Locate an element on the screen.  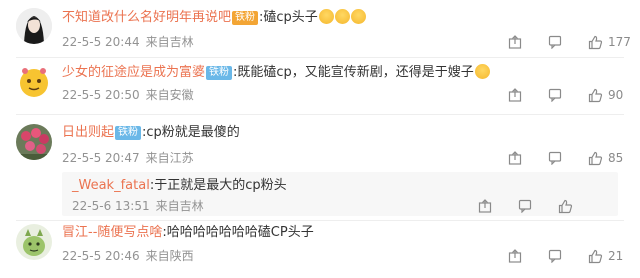
like-button: 21 is located at coordinates (605, 256).